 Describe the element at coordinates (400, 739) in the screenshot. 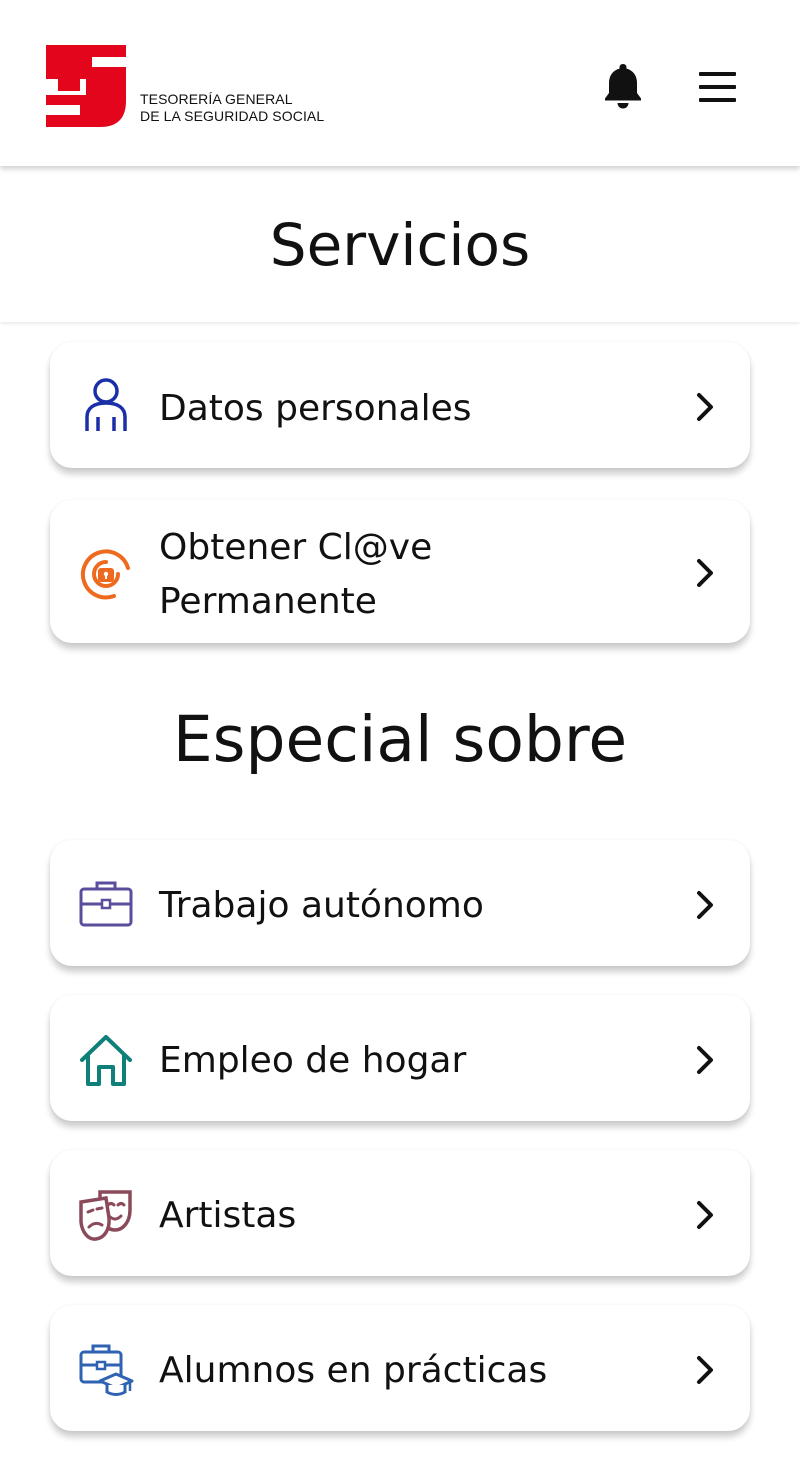

I see `section-title-especial: Especial sobre` at that location.